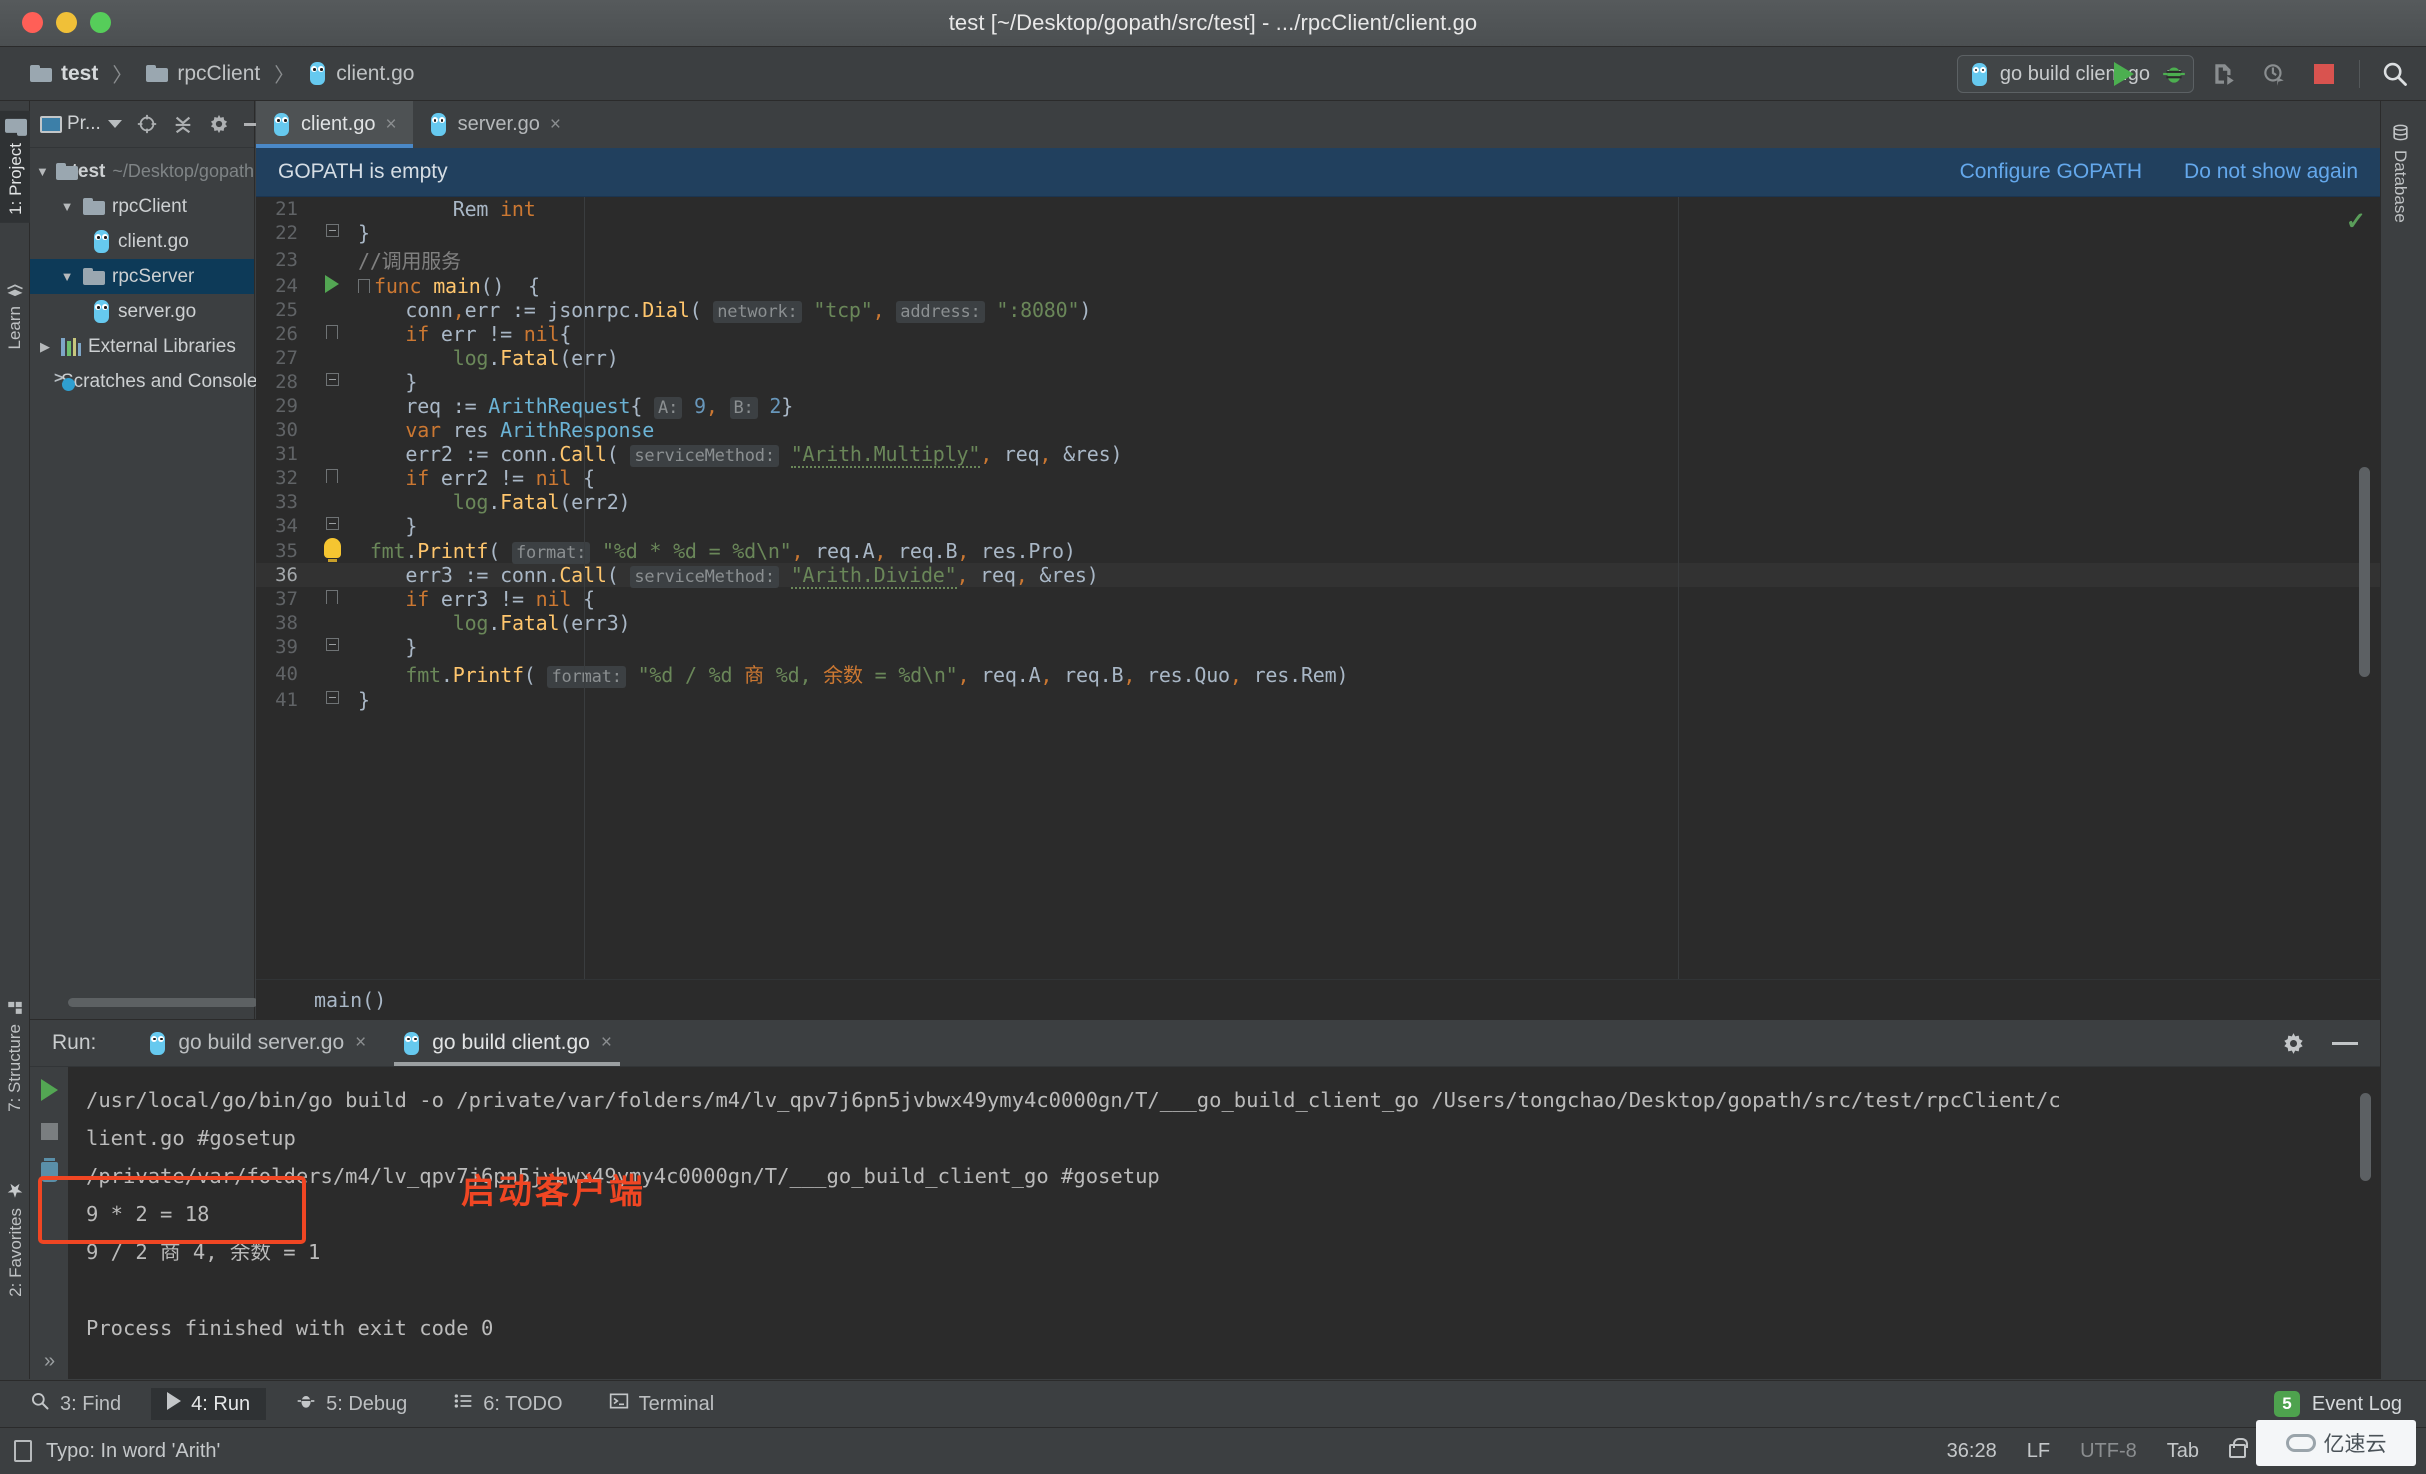  I want to click on rerun-icon, so click(49, 1090).